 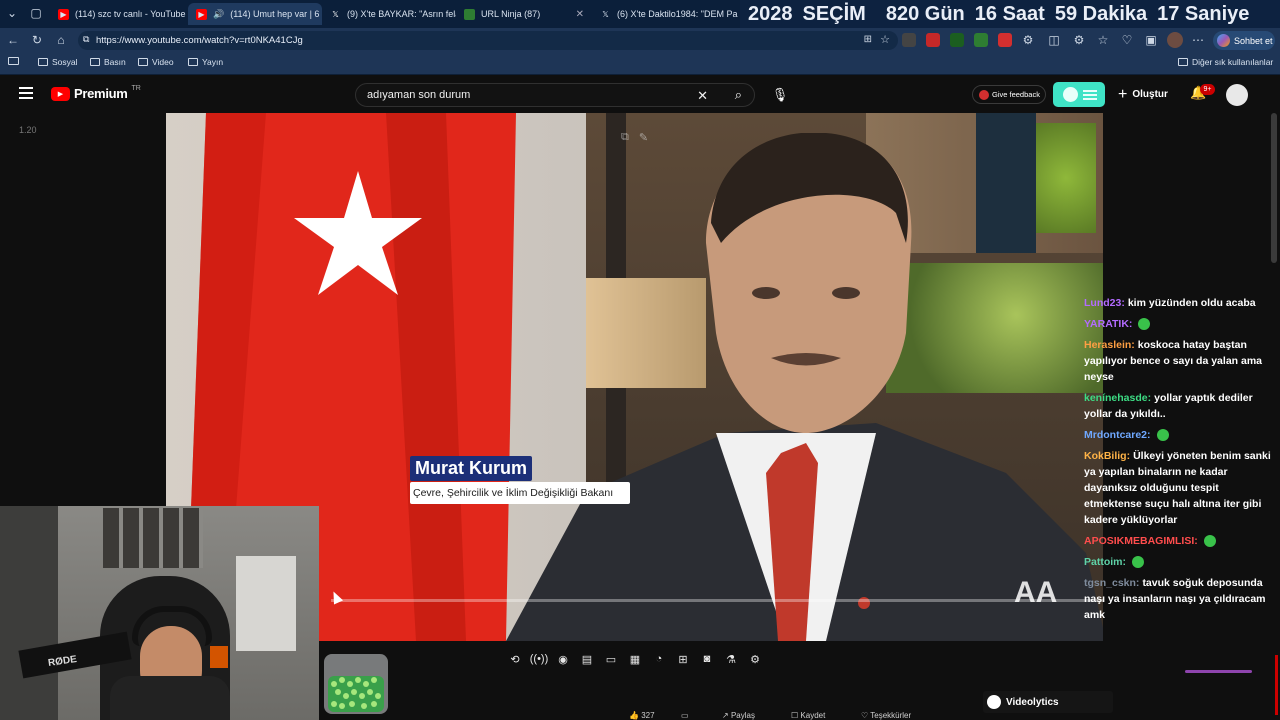 I want to click on collections-icon: ▣, so click(x=1151, y=40).